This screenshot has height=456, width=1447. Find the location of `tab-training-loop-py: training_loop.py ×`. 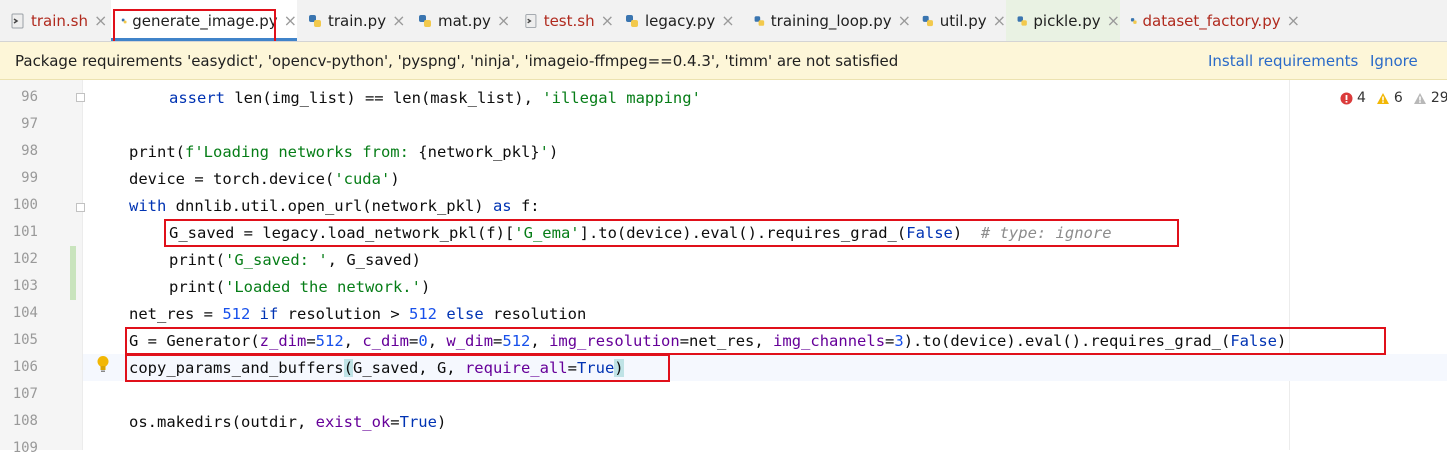

tab-training-loop-py: training_loop.py × is located at coordinates (827, 20).